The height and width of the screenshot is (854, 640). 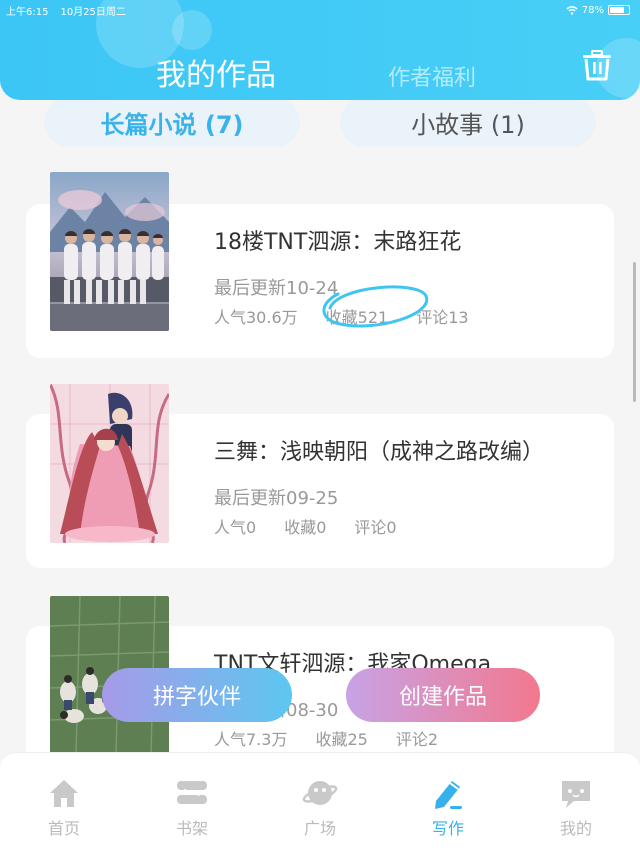 I want to click on work-title: 三舞：浅映朝阳（成神之路改编）, so click(x=379, y=452).